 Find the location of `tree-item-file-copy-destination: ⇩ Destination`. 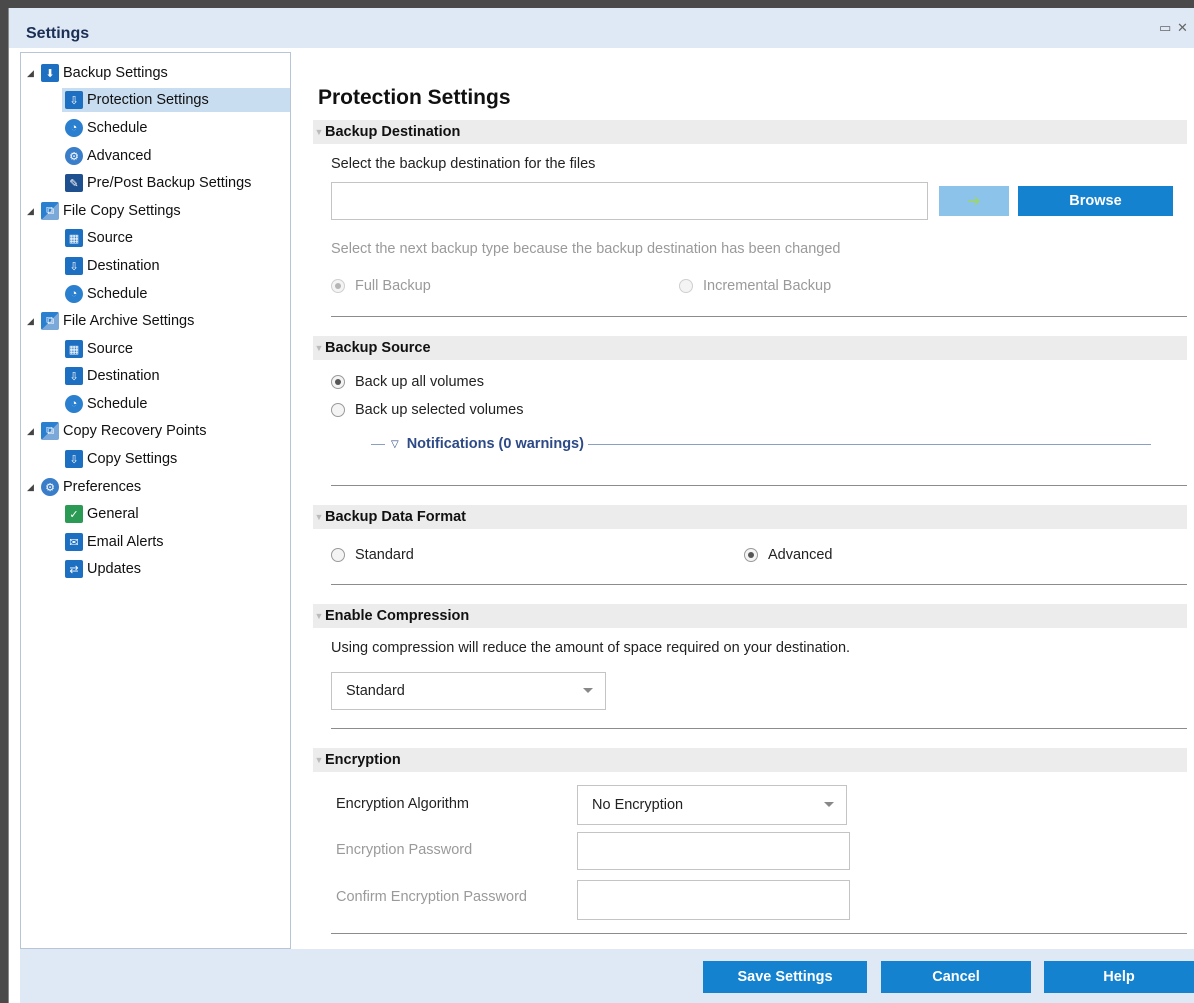

tree-item-file-copy-destination: ⇩ Destination is located at coordinates (112, 266).